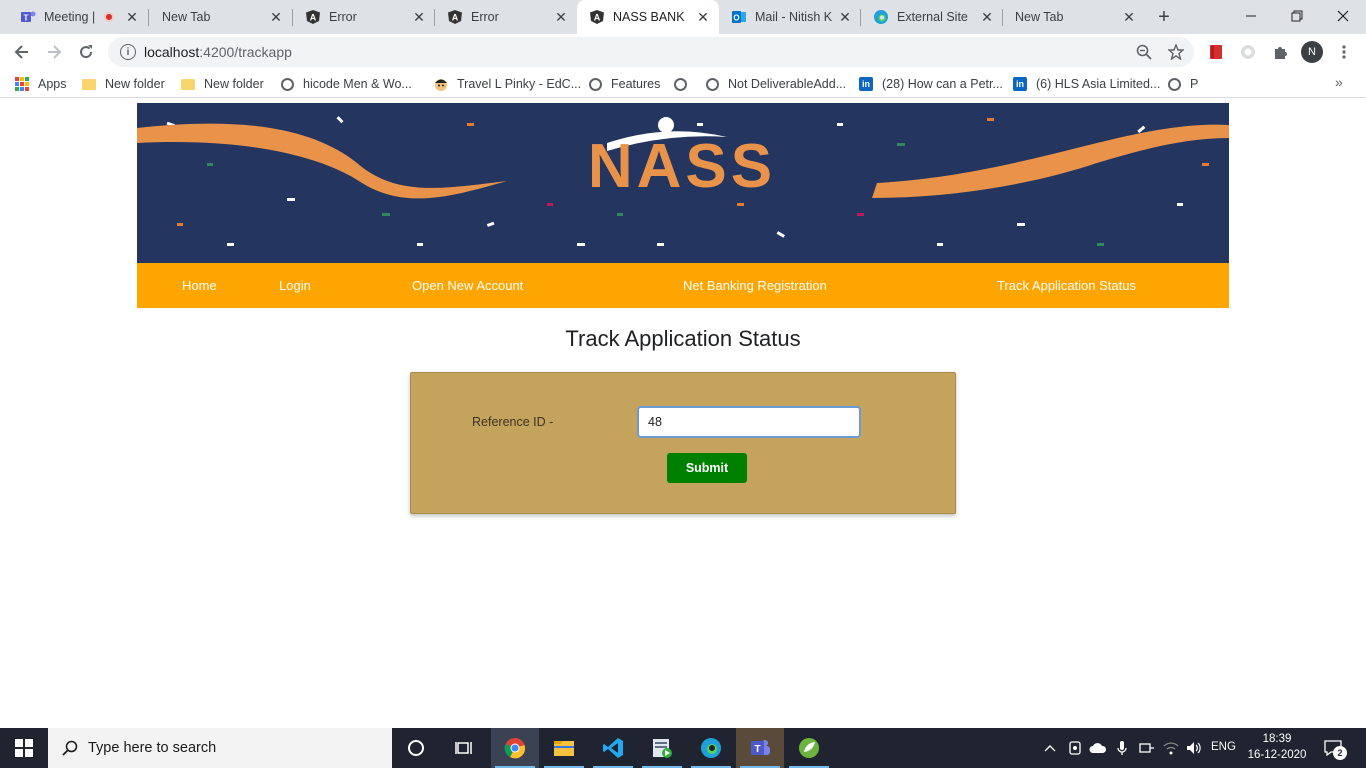 This screenshot has width=1366, height=768. What do you see at coordinates (1216, 52) in the screenshot?
I see `extension-red-icon` at bounding box center [1216, 52].